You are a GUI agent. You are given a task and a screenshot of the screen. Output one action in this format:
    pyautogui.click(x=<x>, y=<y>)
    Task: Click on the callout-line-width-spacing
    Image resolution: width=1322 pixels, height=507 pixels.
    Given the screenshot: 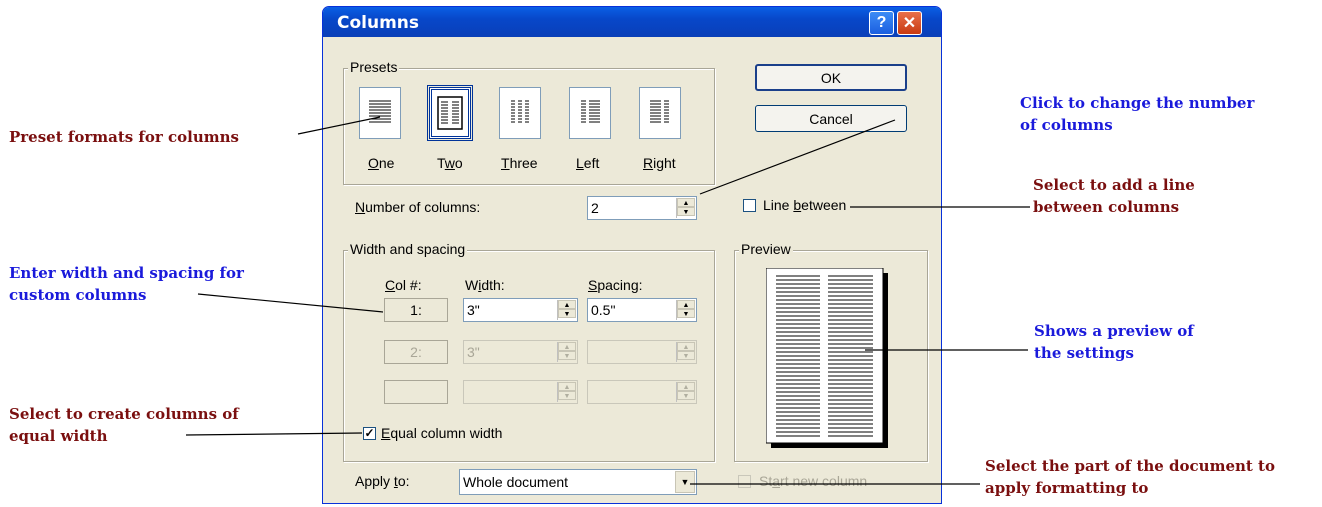 What is the action you would take?
    pyautogui.click(x=290, y=303)
    